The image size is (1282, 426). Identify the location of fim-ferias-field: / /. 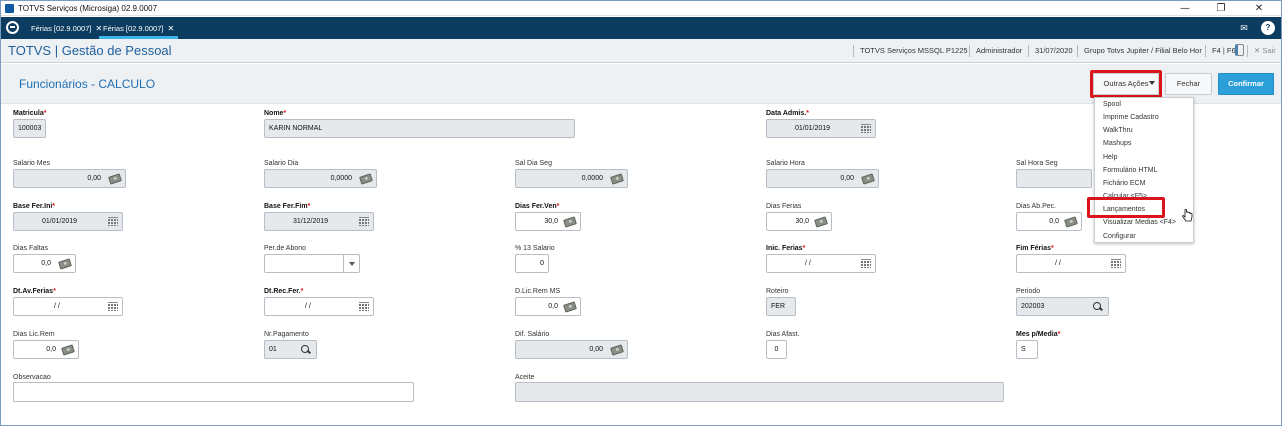
(1071, 263).